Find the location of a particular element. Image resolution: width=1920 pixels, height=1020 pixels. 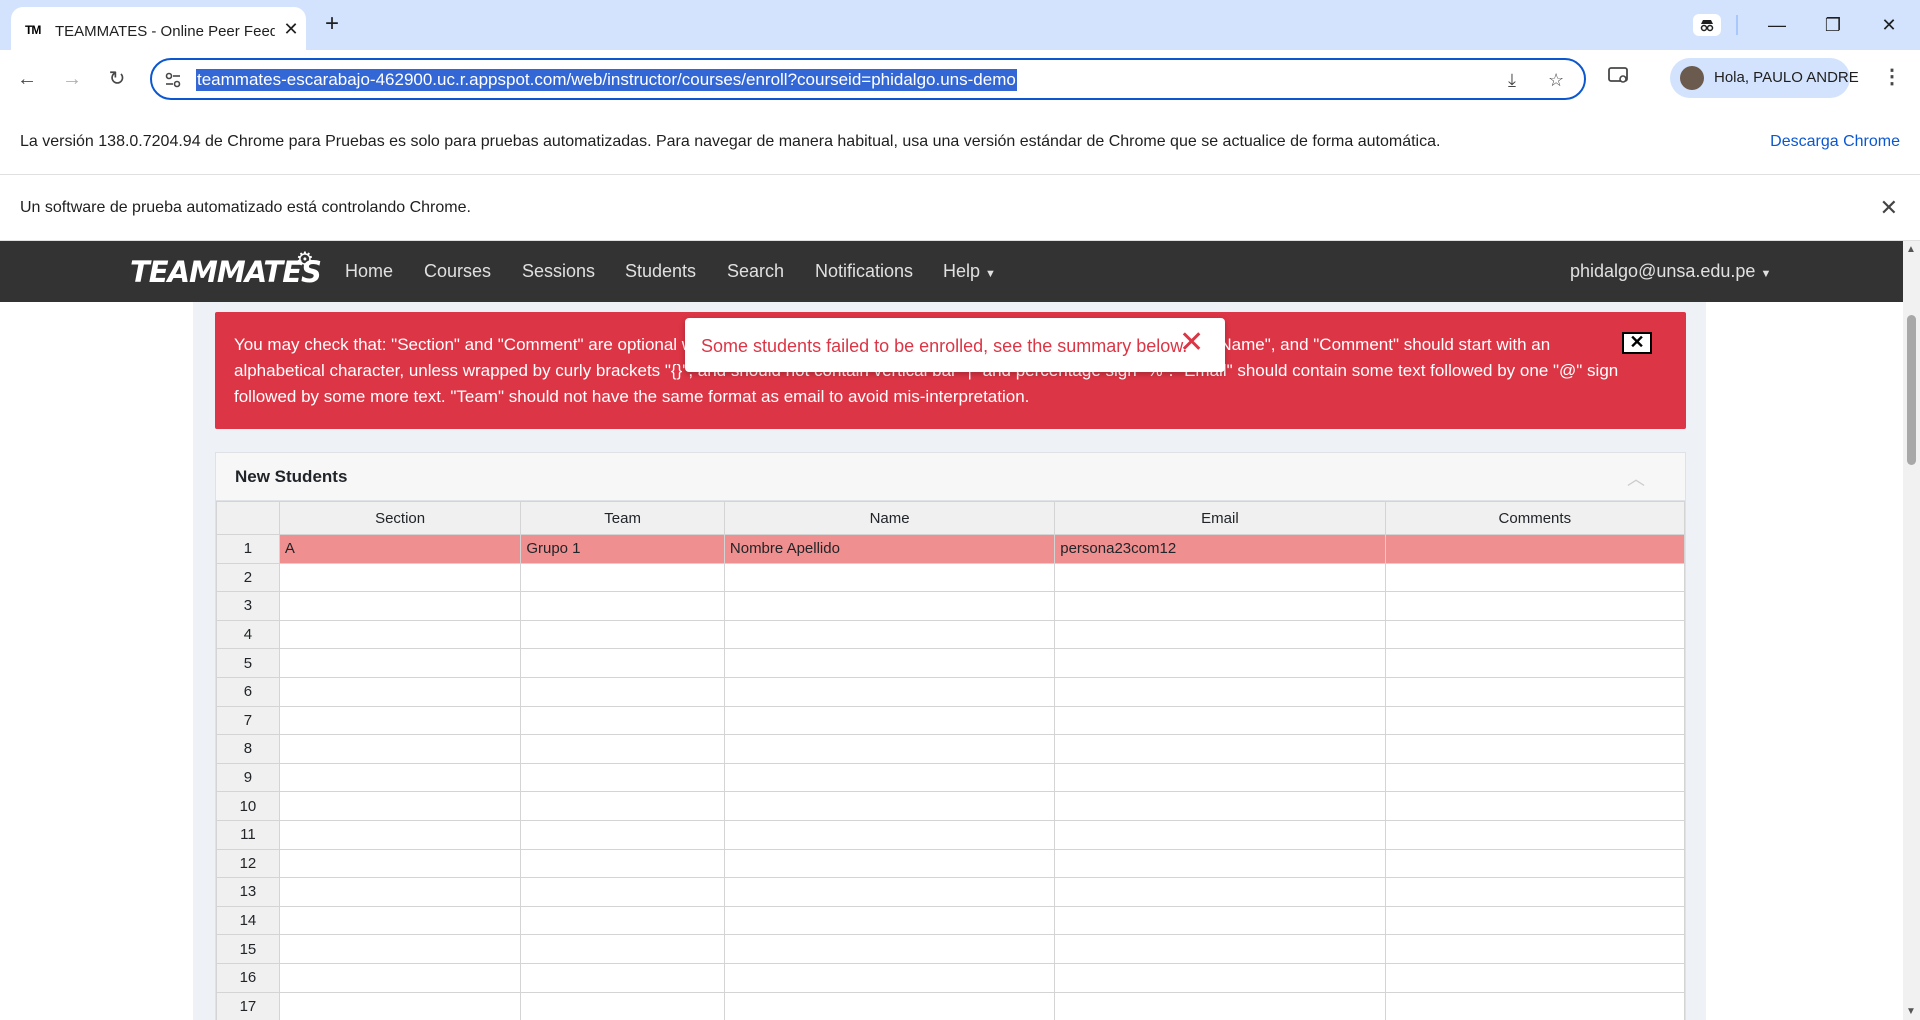

close-window-icon: ✕ is located at coordinates (1889, 25).